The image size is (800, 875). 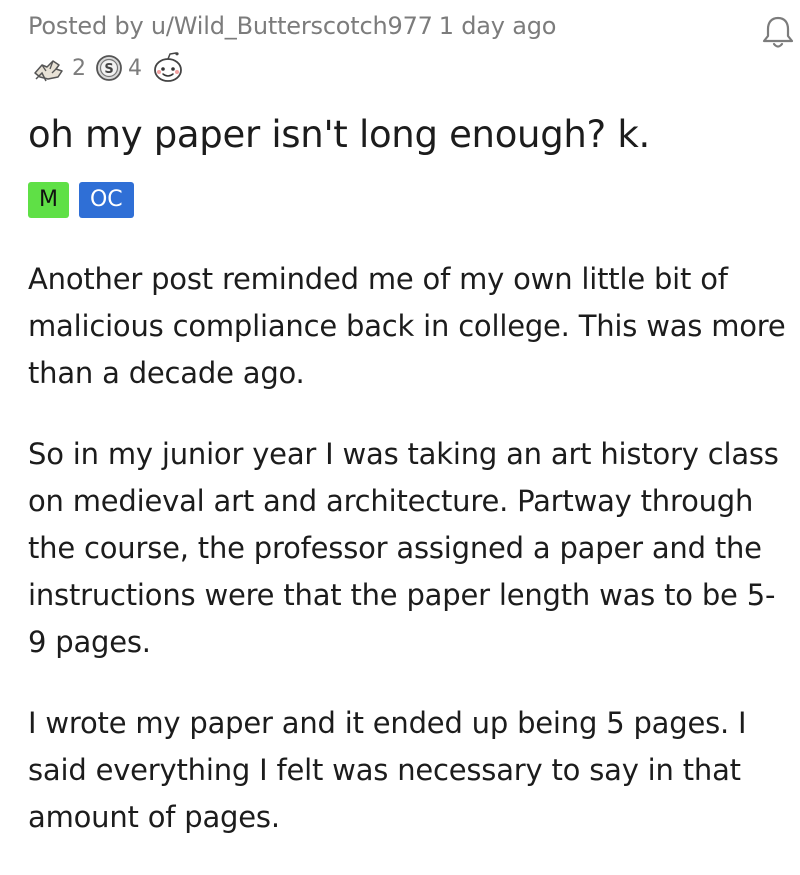 I want to click on author-link: Posted by u/Wild_Butterscotch977, so click(x=230, y=26).